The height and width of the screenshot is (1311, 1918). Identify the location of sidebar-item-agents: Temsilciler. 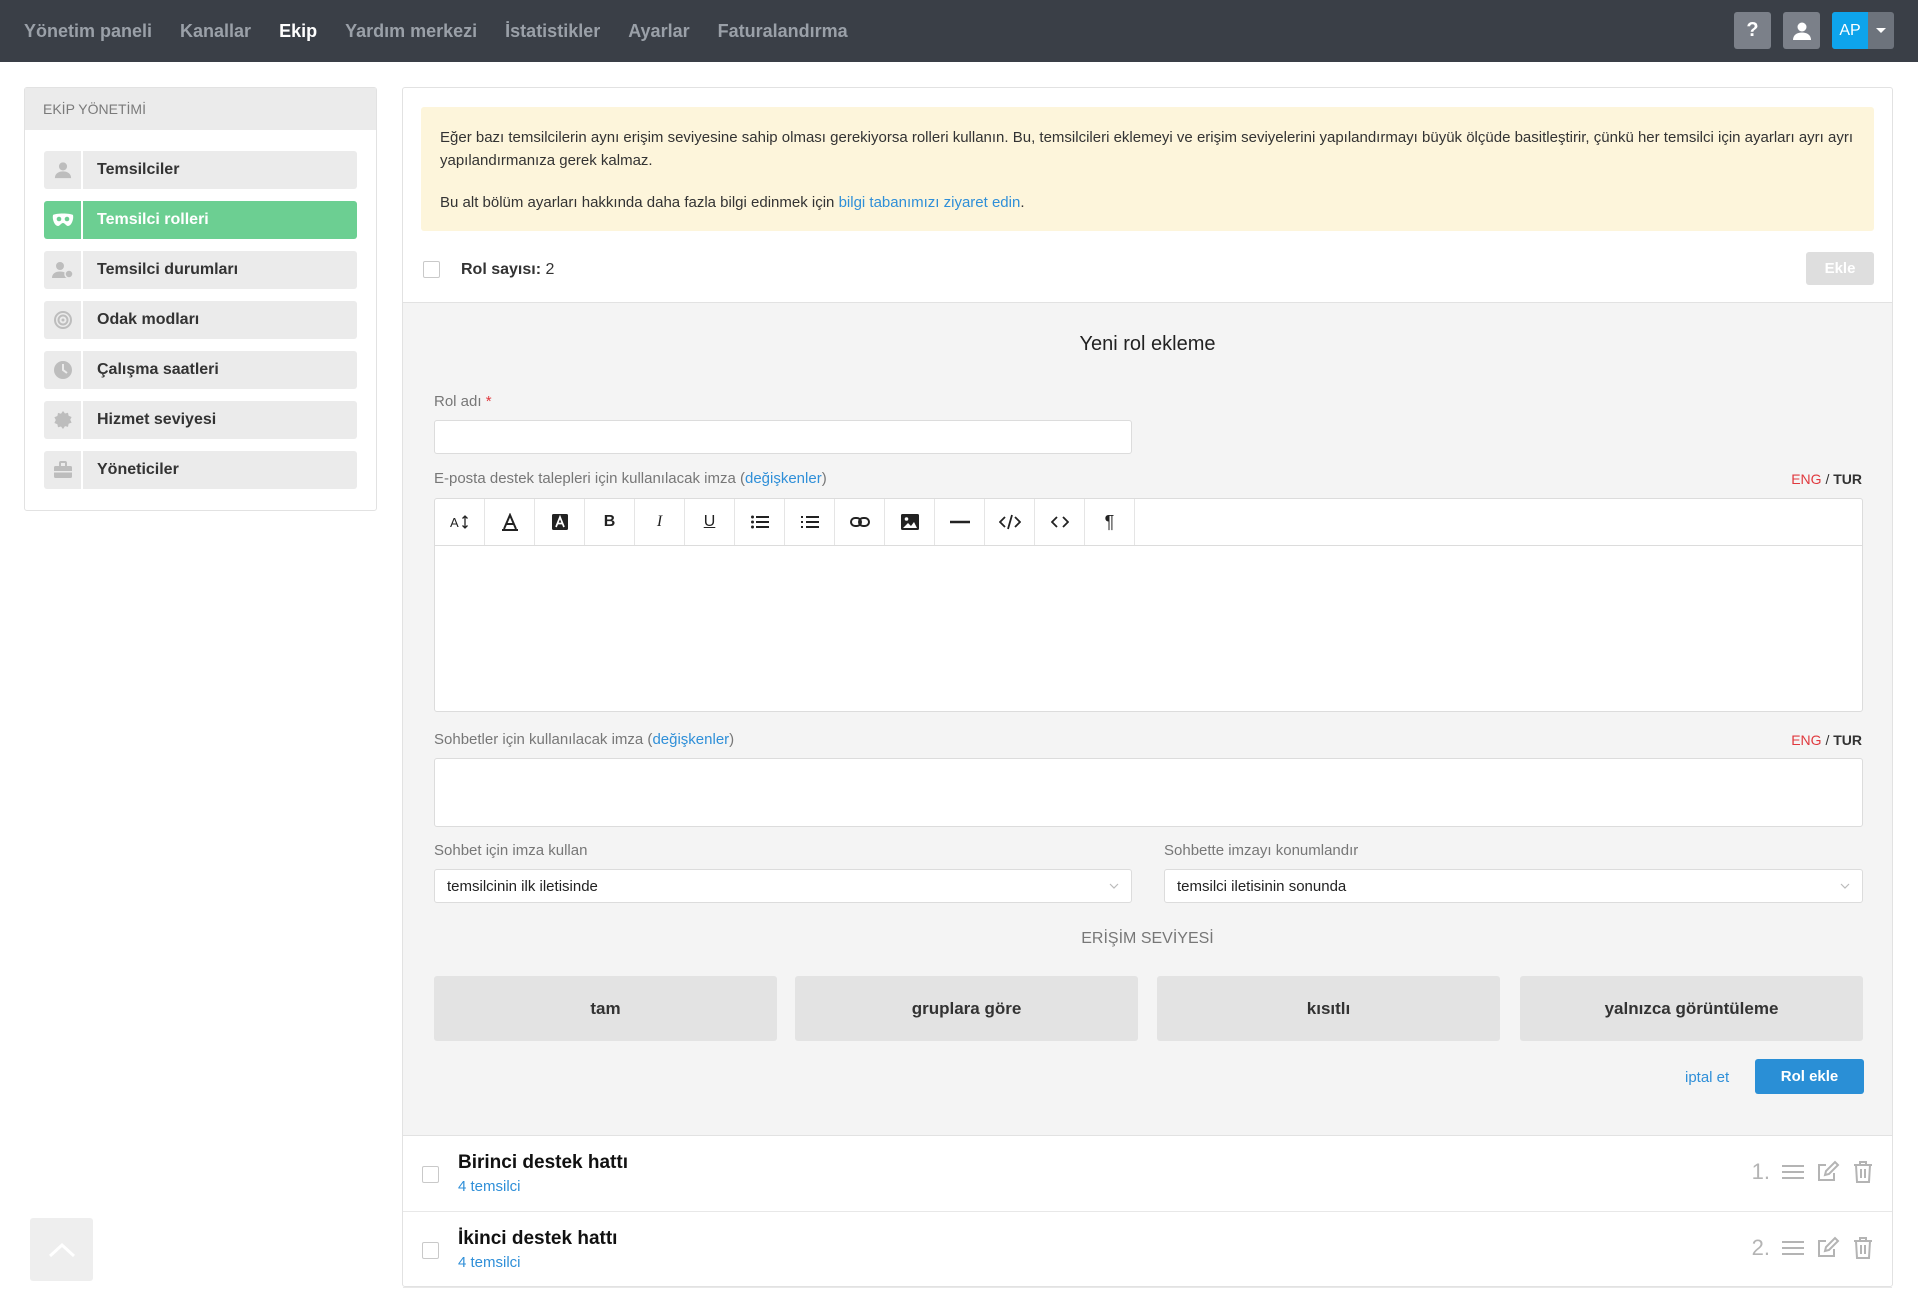
(200, 170).